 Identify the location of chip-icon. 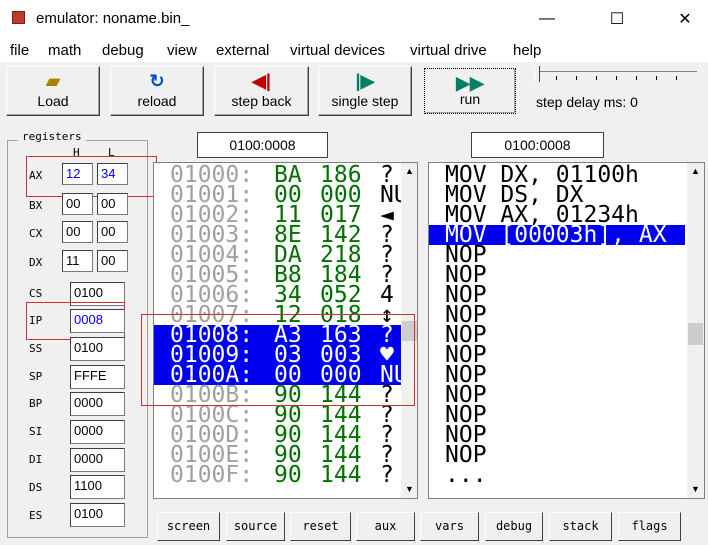
(18, 17).